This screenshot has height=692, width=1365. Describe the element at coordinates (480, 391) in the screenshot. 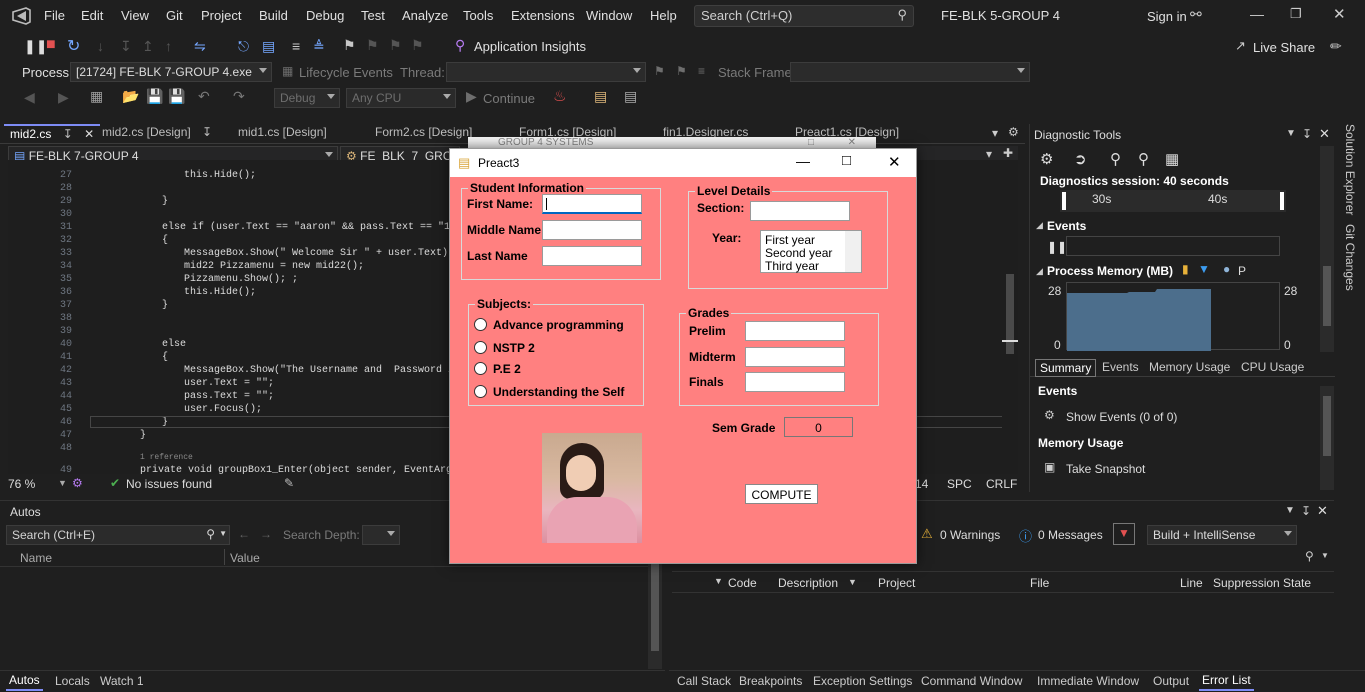

I see `radio-understanding-the-self` at that location.